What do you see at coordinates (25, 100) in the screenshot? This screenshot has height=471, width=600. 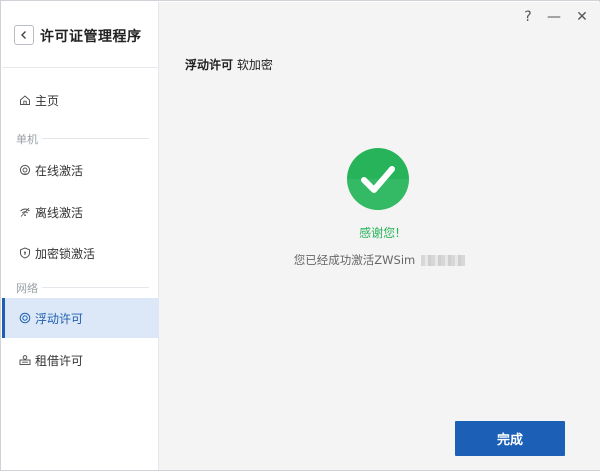 I see `home-icon` at bounding box center [25, 100].